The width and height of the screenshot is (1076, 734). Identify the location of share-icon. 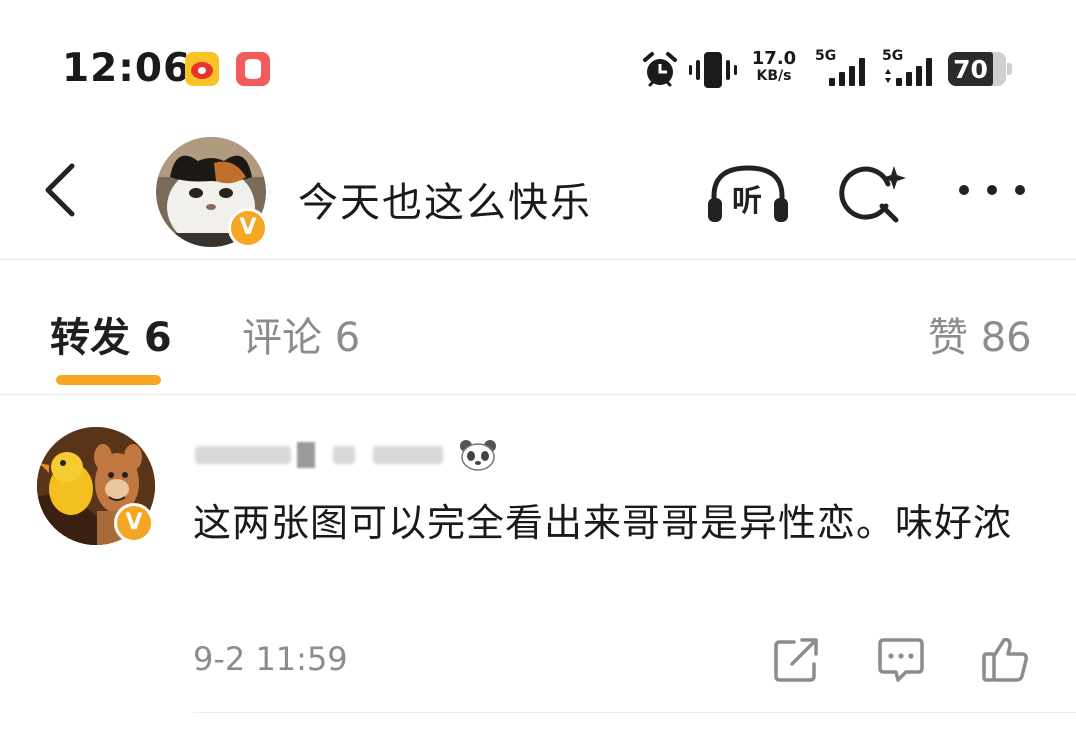
(797, 659).